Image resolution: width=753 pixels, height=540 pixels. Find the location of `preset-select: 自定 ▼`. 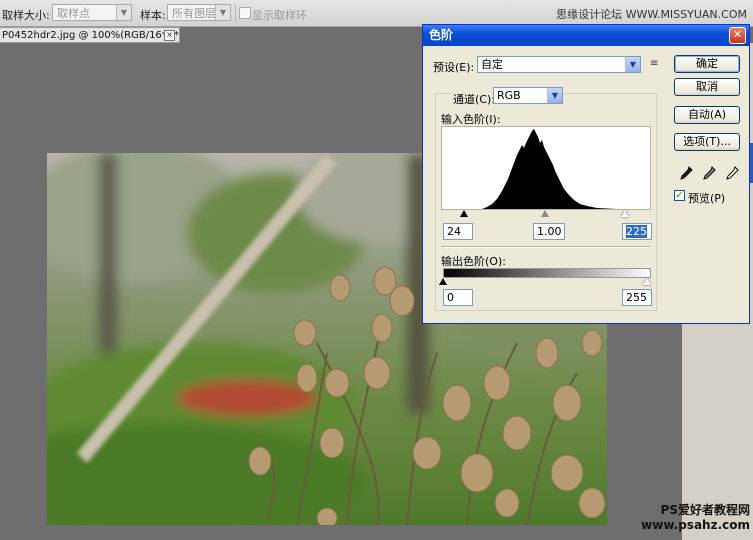

preset-select: 自定 ▼ is located at coordinates (559, 64).